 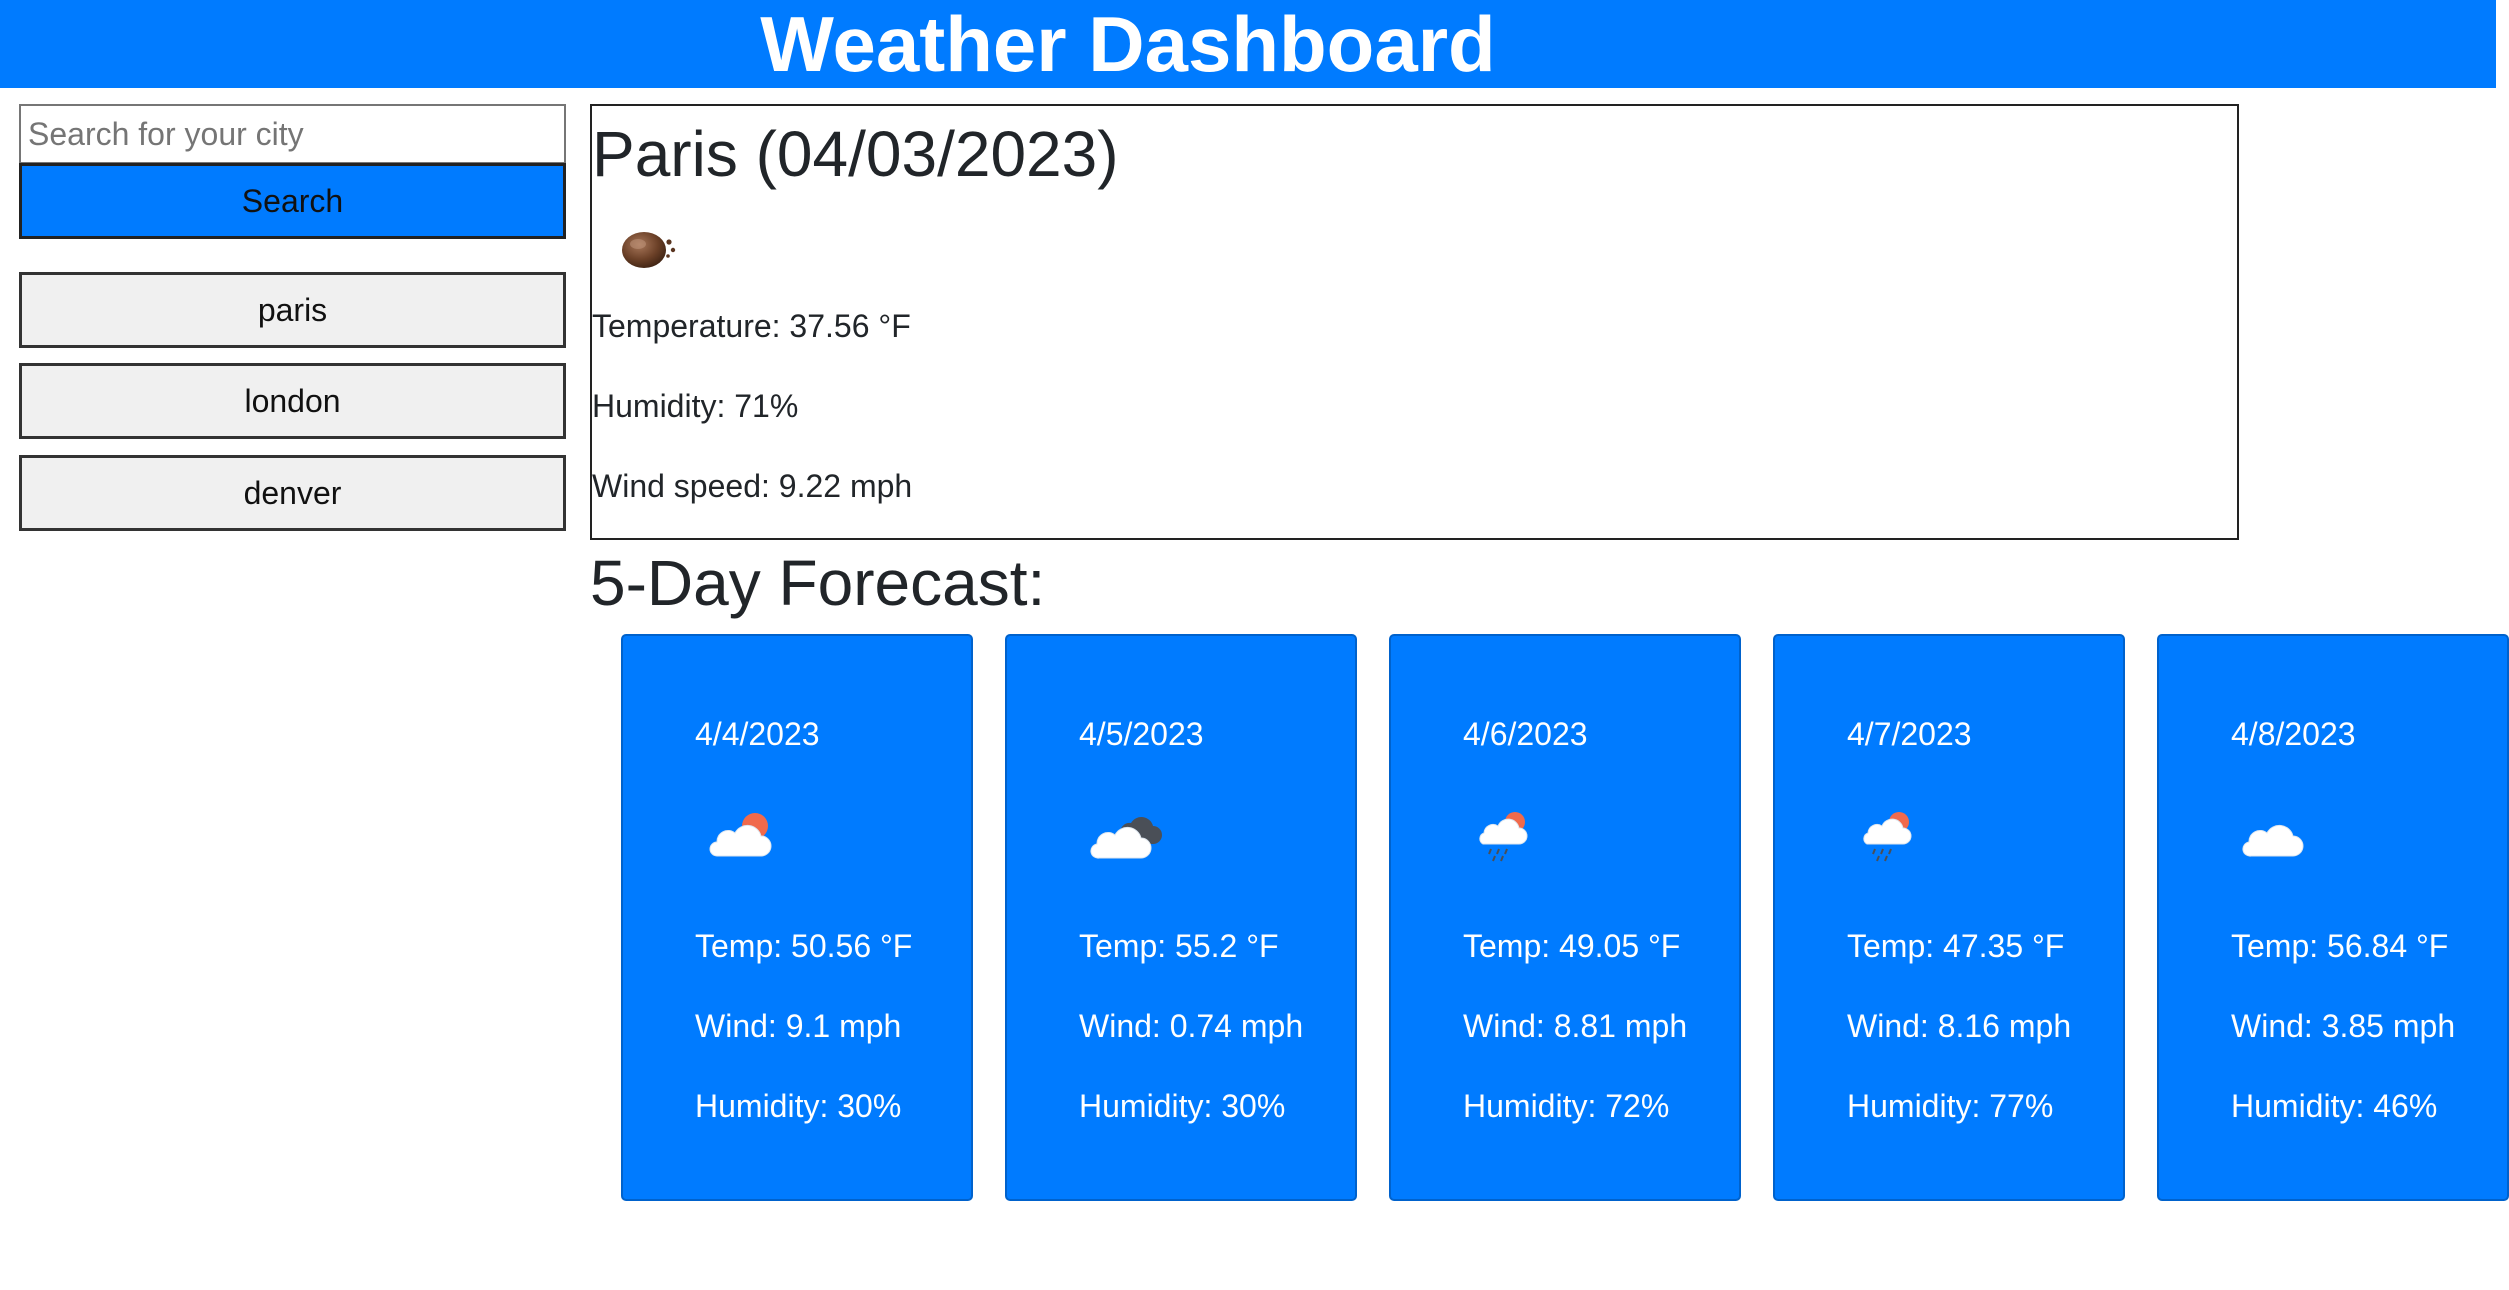 What do you see at coordinates (2340, 946) in the screenshot?
I see `forecast-temp: Temp: 56.84 °F` at bounding box center [2340, 946].